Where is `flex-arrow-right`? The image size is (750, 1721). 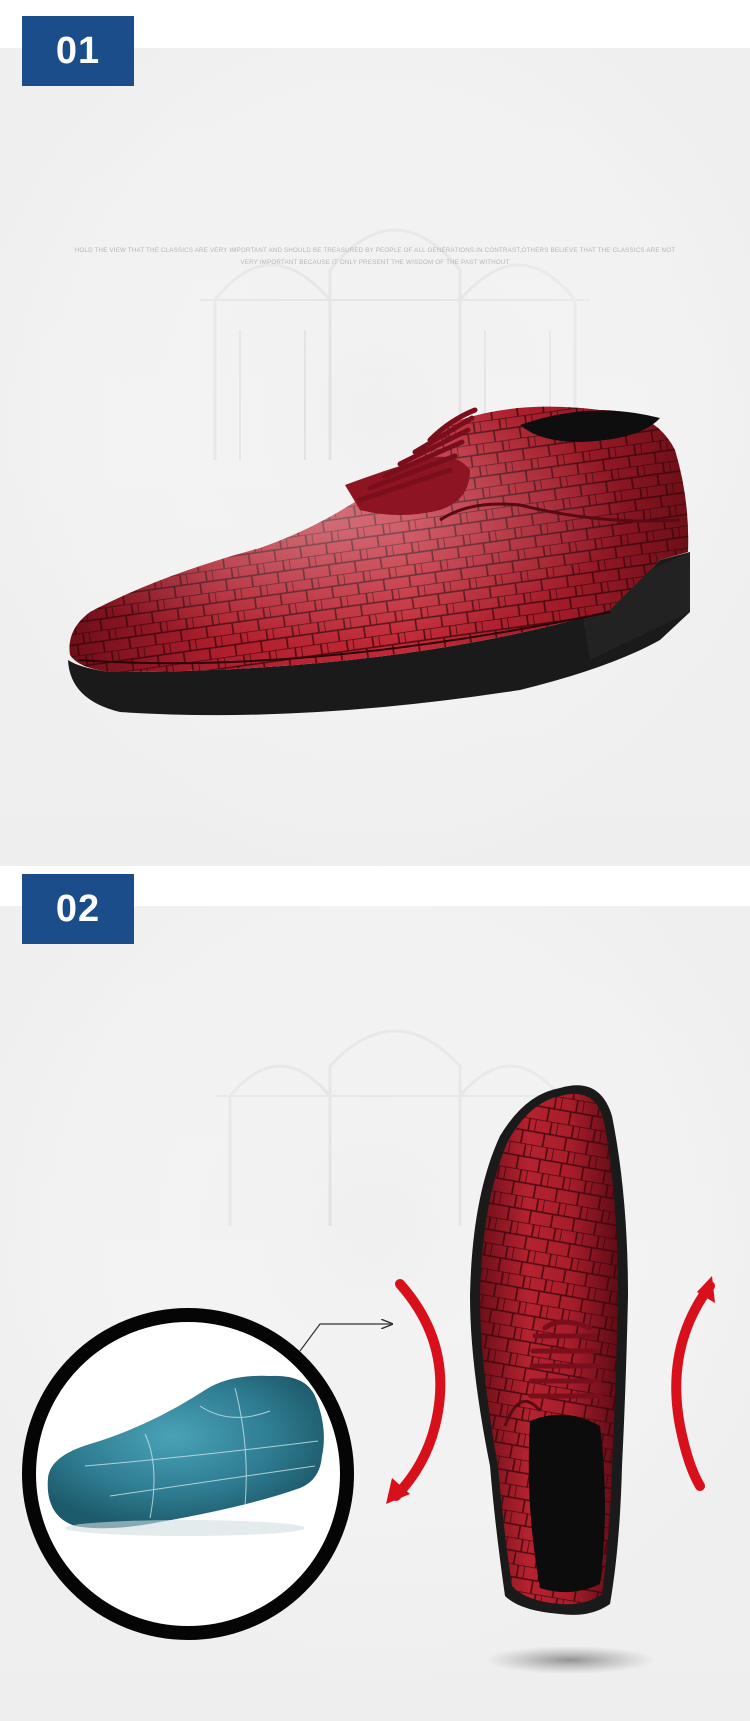 flex-arrow-right is located at coordinates (693, 1386).